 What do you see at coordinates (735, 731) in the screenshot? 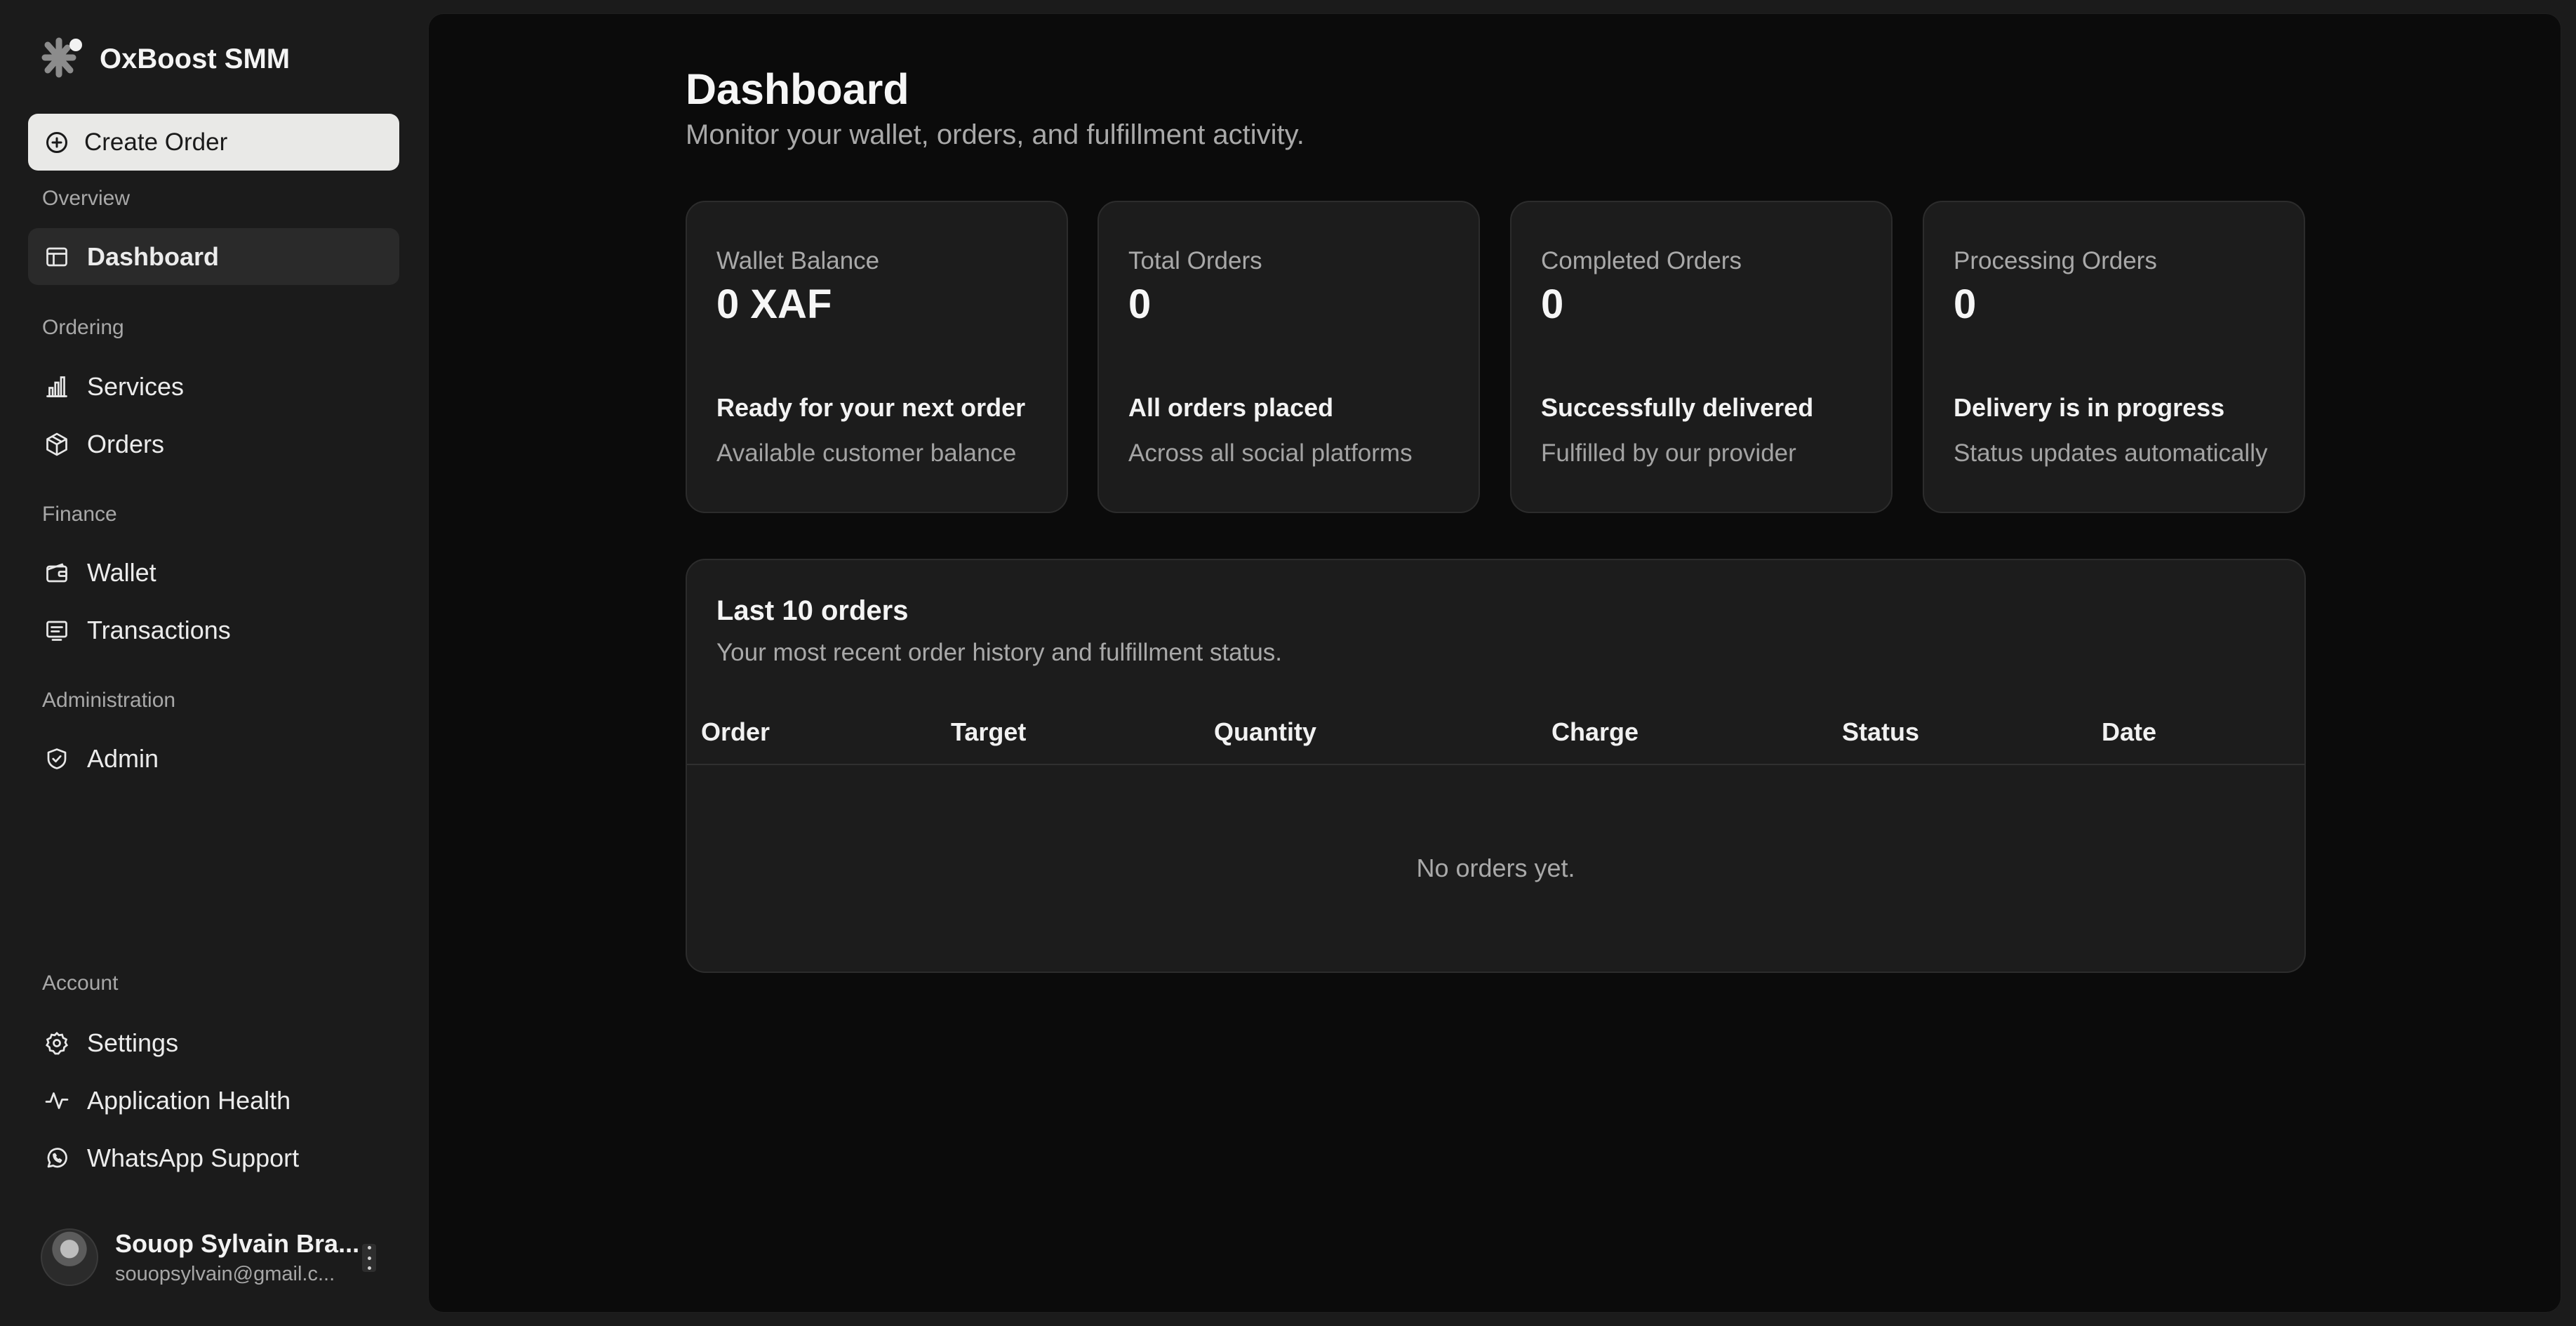
I see `column-header-order: Order` at bounding box center [735, 731].